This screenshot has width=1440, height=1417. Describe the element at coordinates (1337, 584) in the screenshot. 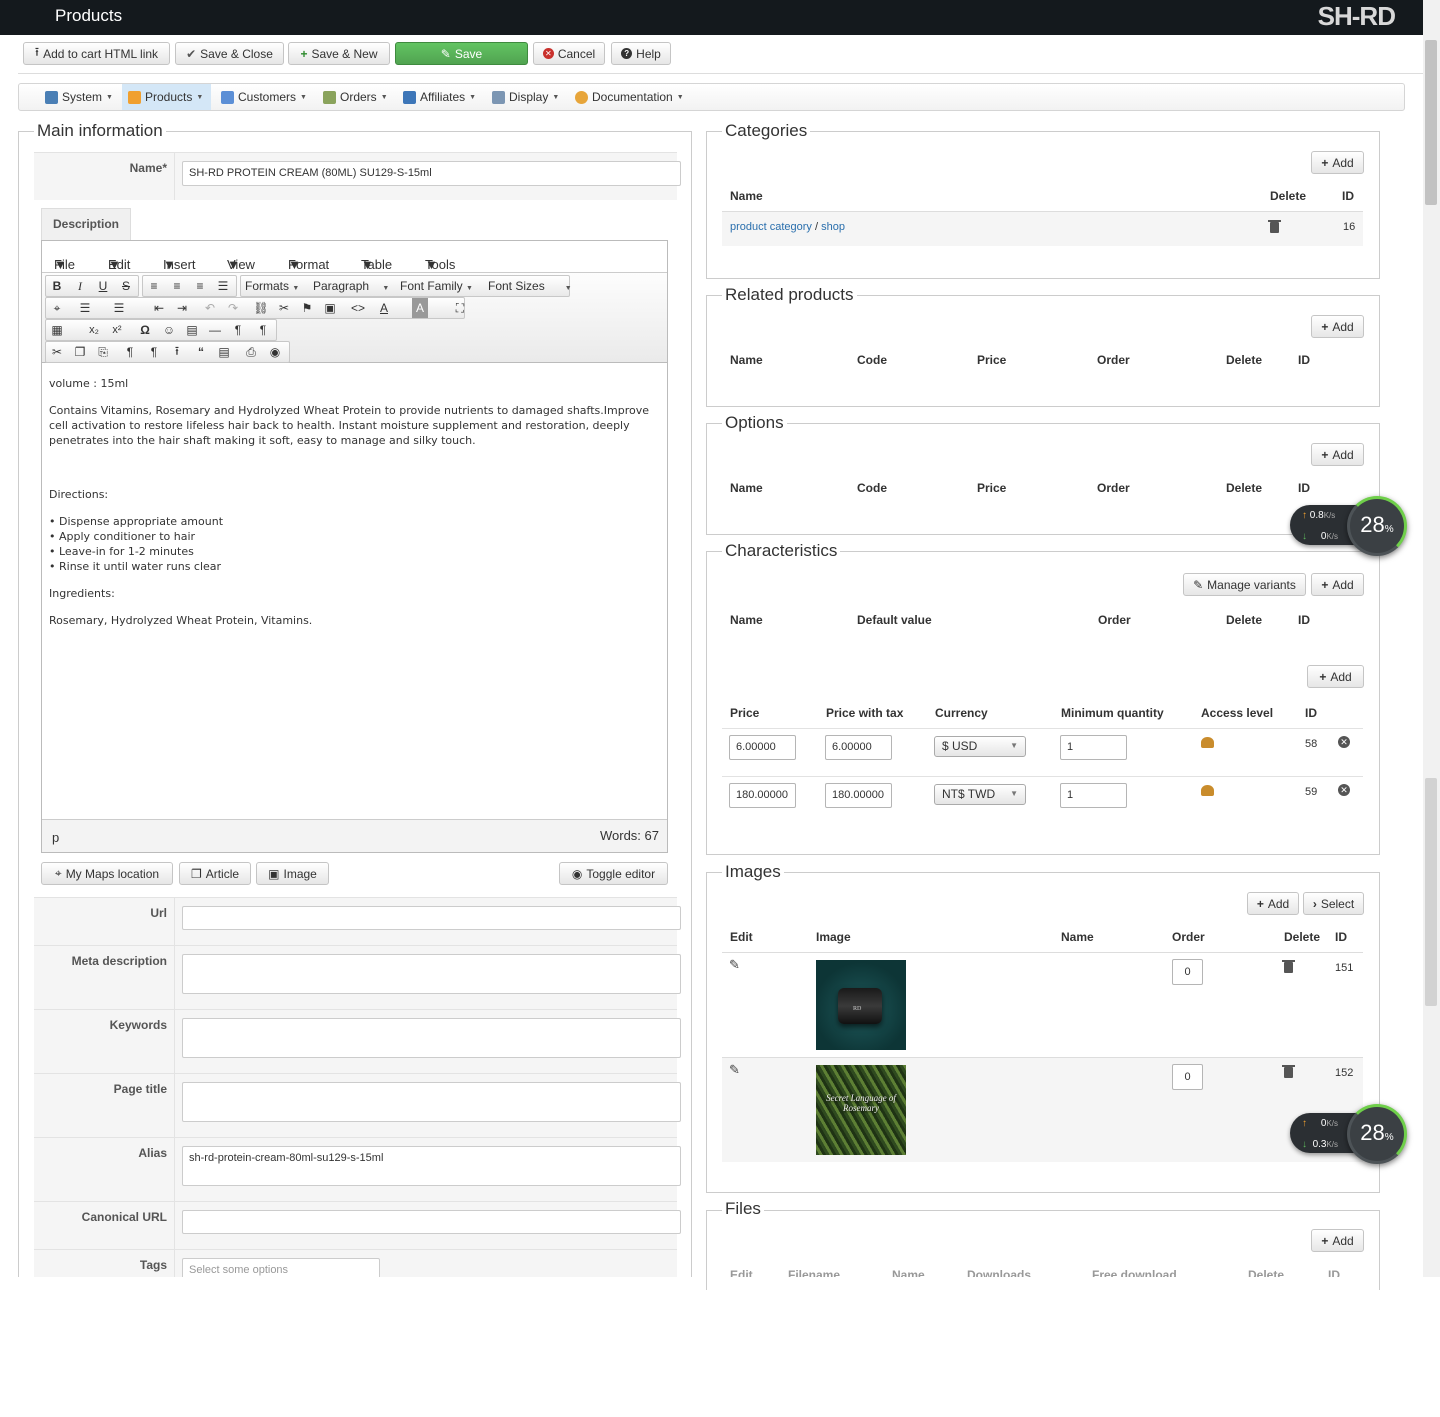

I see `characteristics-add-button: + Add` at that location.